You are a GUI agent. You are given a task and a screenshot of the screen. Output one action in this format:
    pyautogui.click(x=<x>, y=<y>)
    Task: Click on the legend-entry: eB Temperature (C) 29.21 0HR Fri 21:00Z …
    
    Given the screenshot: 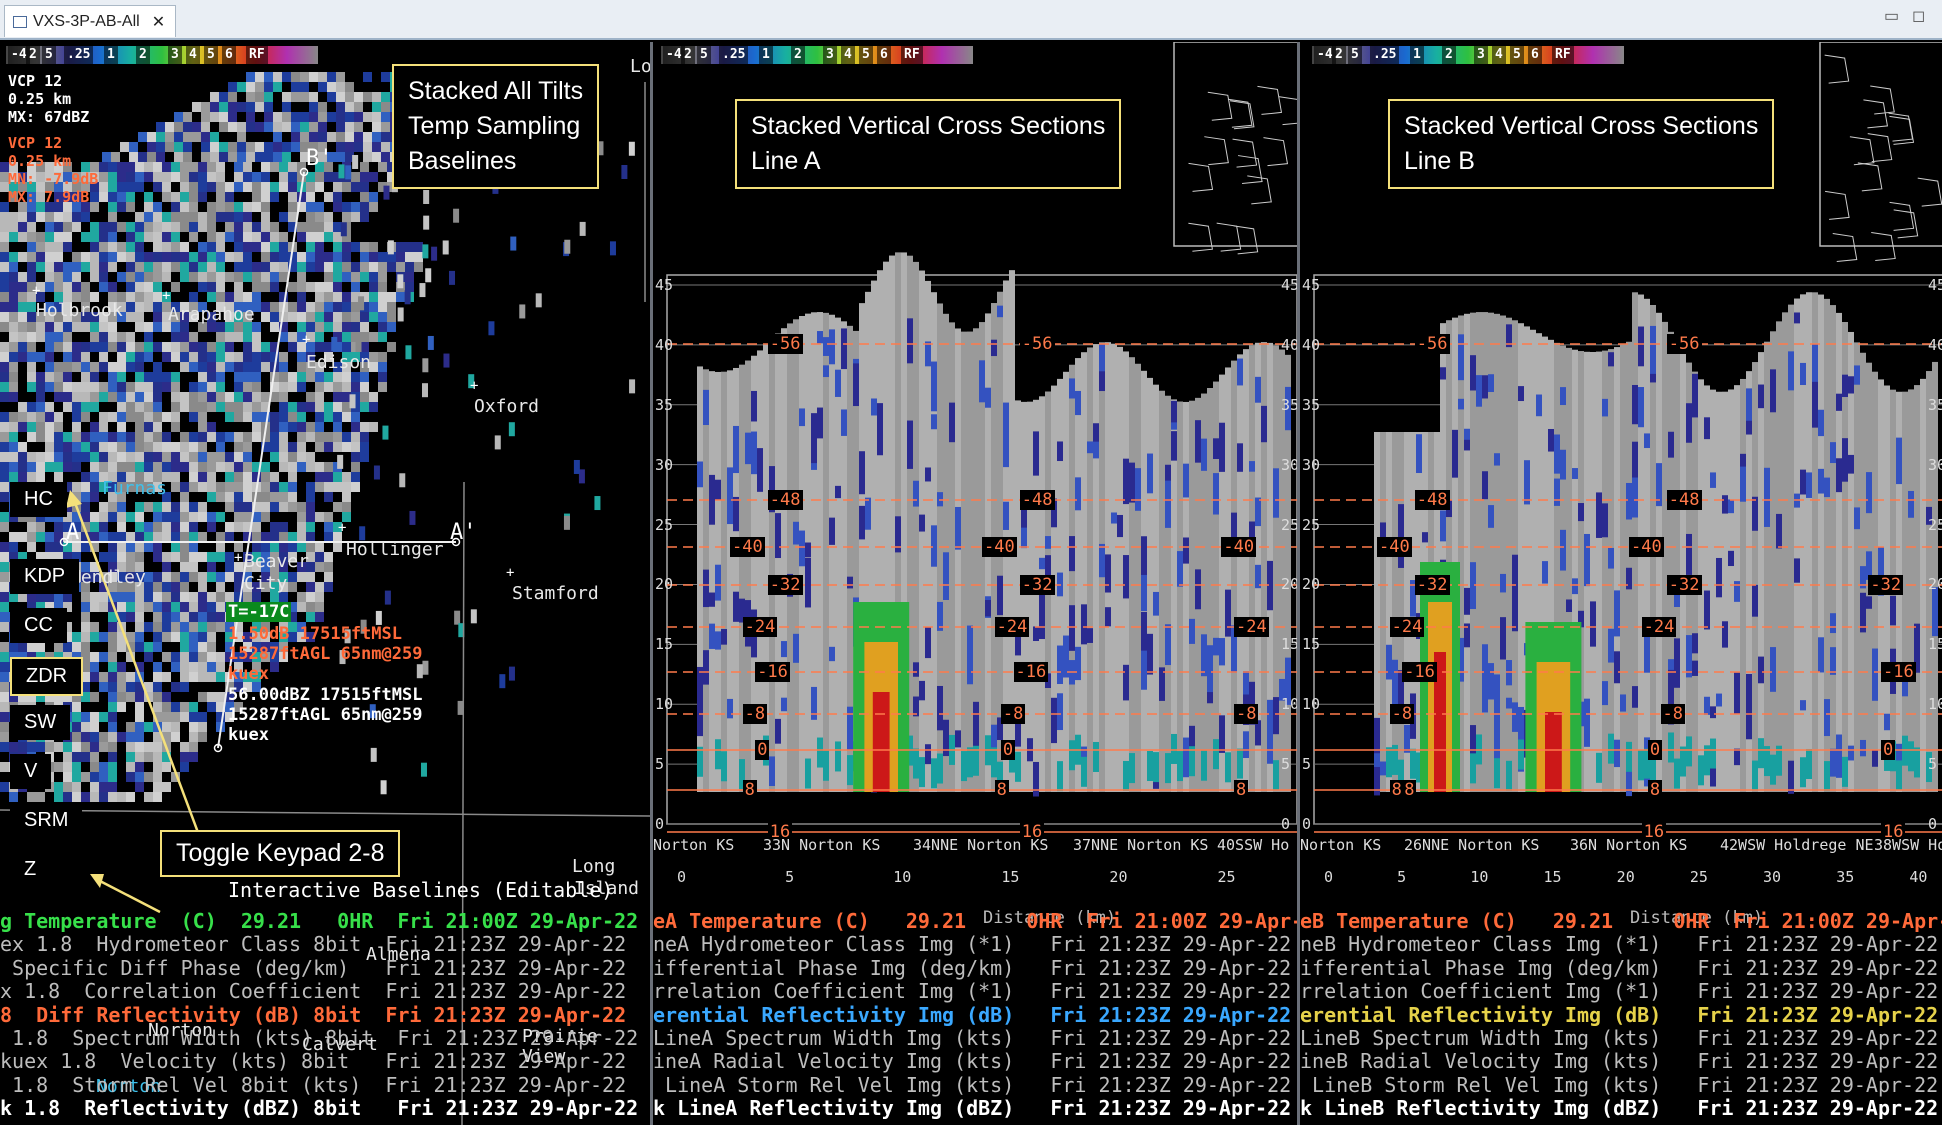 What is the action you would take?
    pyautogui.click(x=1621, y=921)
    